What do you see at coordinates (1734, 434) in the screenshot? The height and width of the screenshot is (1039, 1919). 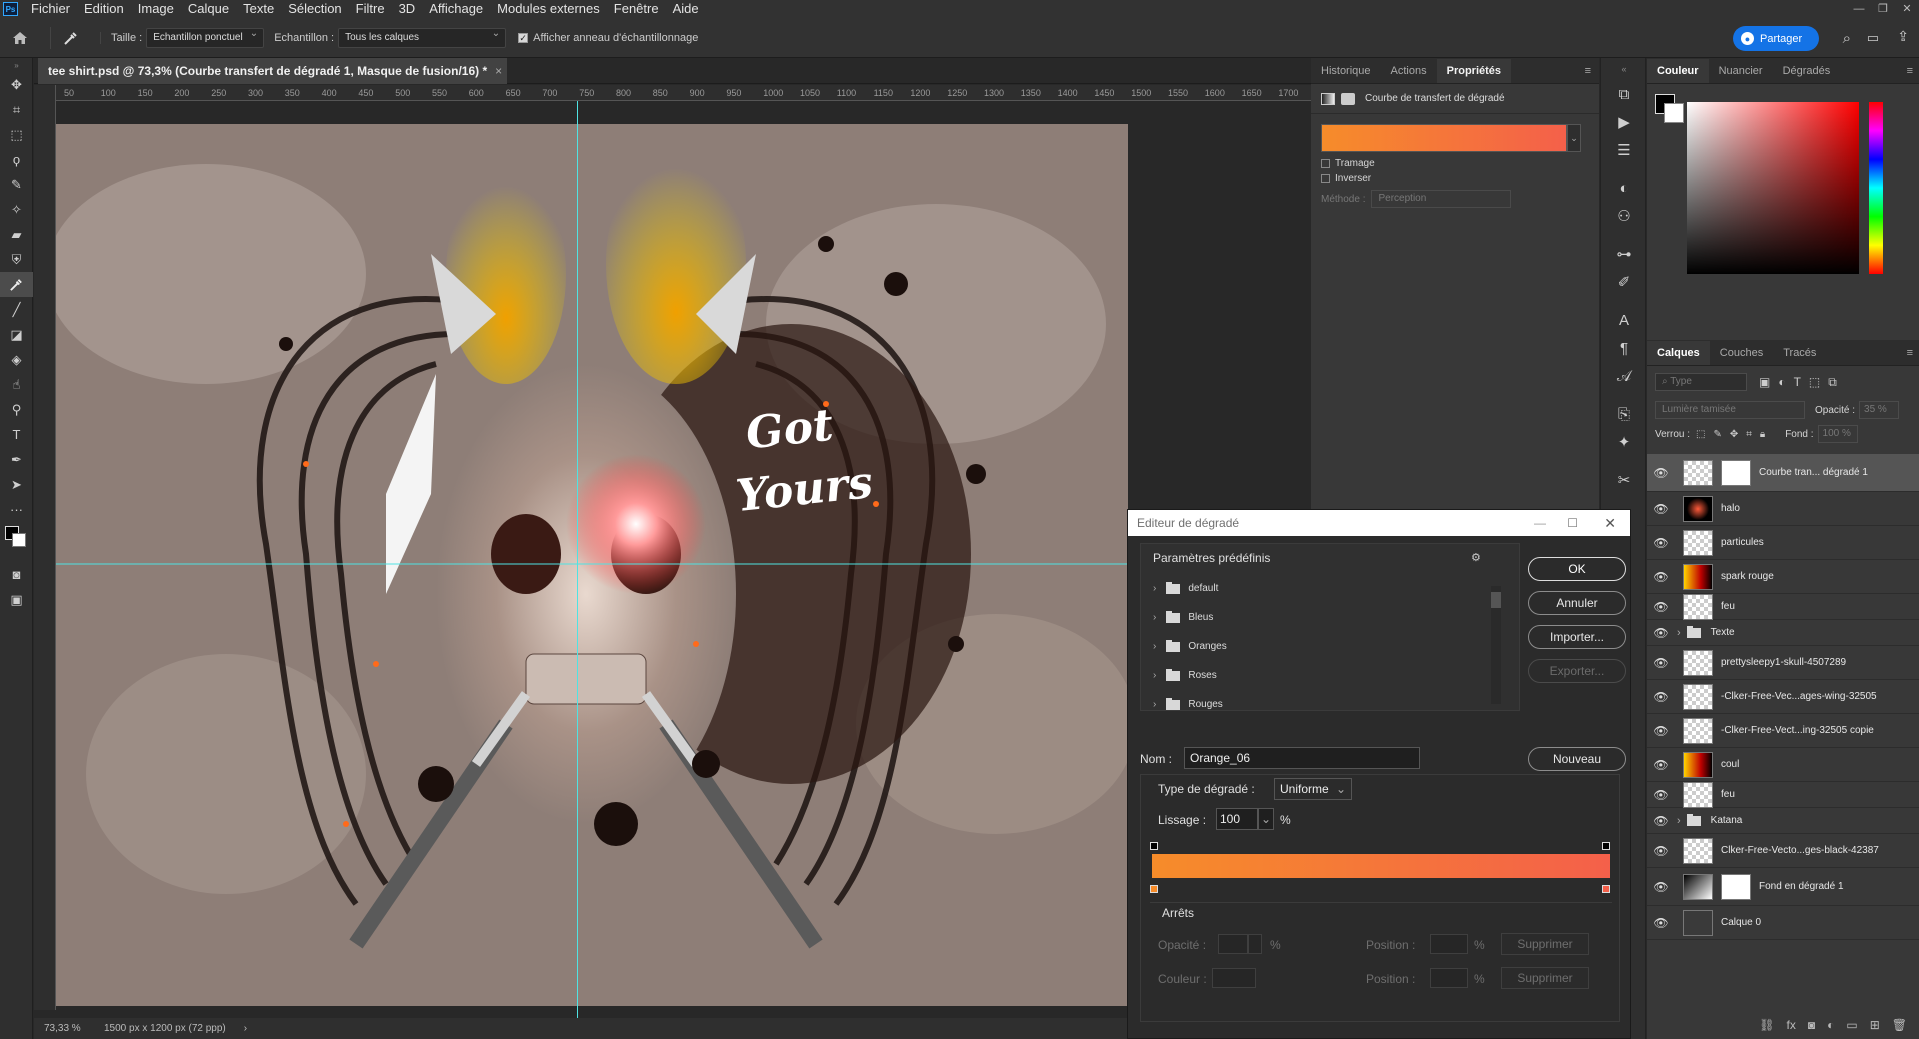 I see `lock-icons: ⬚✎✥⌗🔒︎` at bounding box center [1734, 434].